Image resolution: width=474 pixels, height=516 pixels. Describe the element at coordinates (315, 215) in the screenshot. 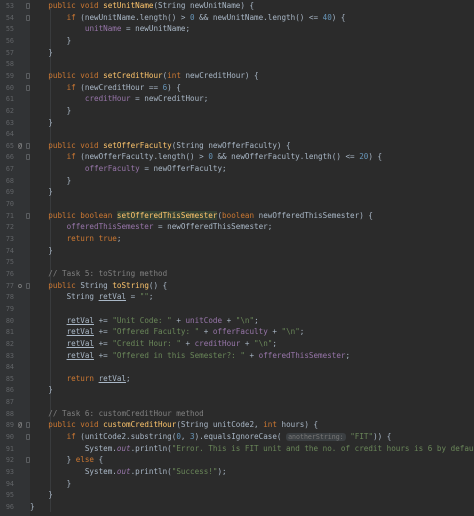

I see `code-token: newOfferedThisSemester) {` at that location.